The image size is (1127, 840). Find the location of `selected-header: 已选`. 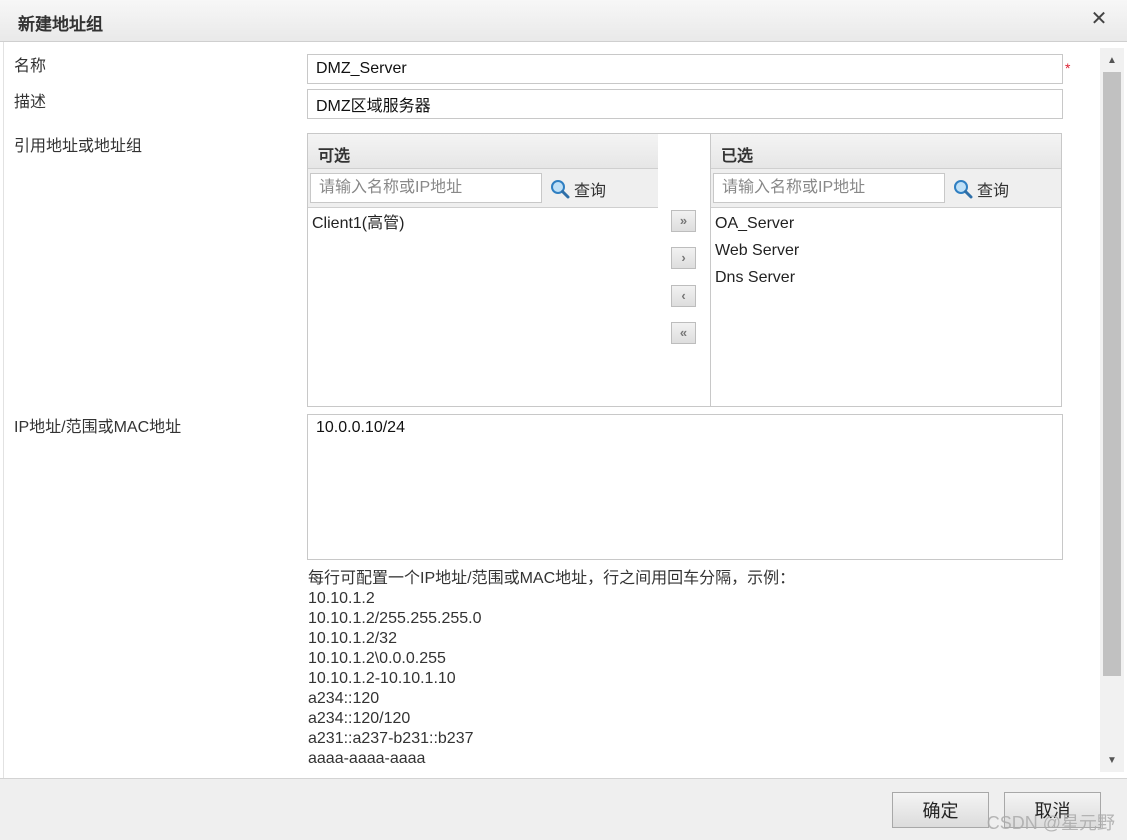

selected-header: 已选 is located at coordinates (886, 151).